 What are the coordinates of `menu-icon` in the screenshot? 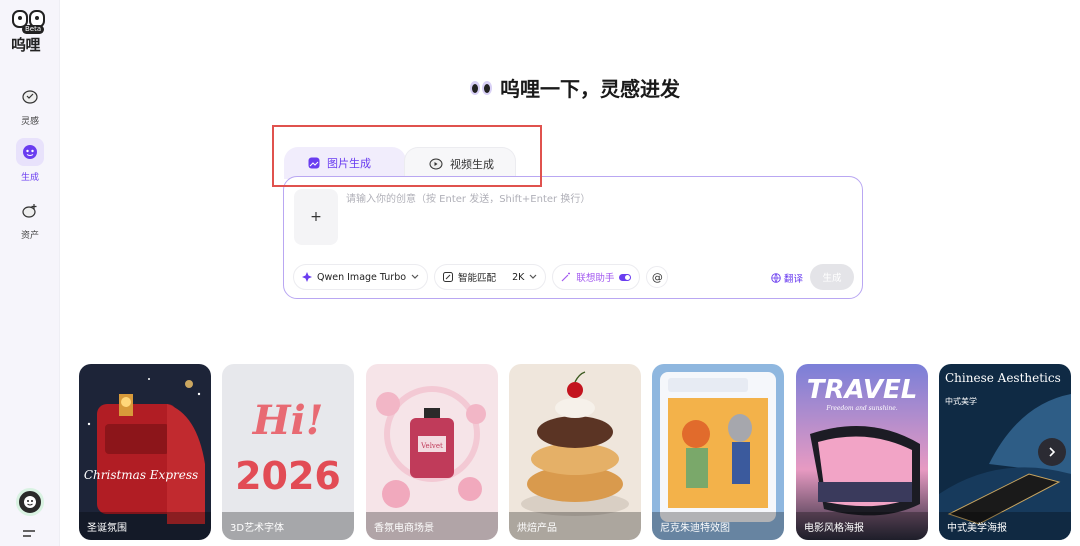 It's located at (29, 534).